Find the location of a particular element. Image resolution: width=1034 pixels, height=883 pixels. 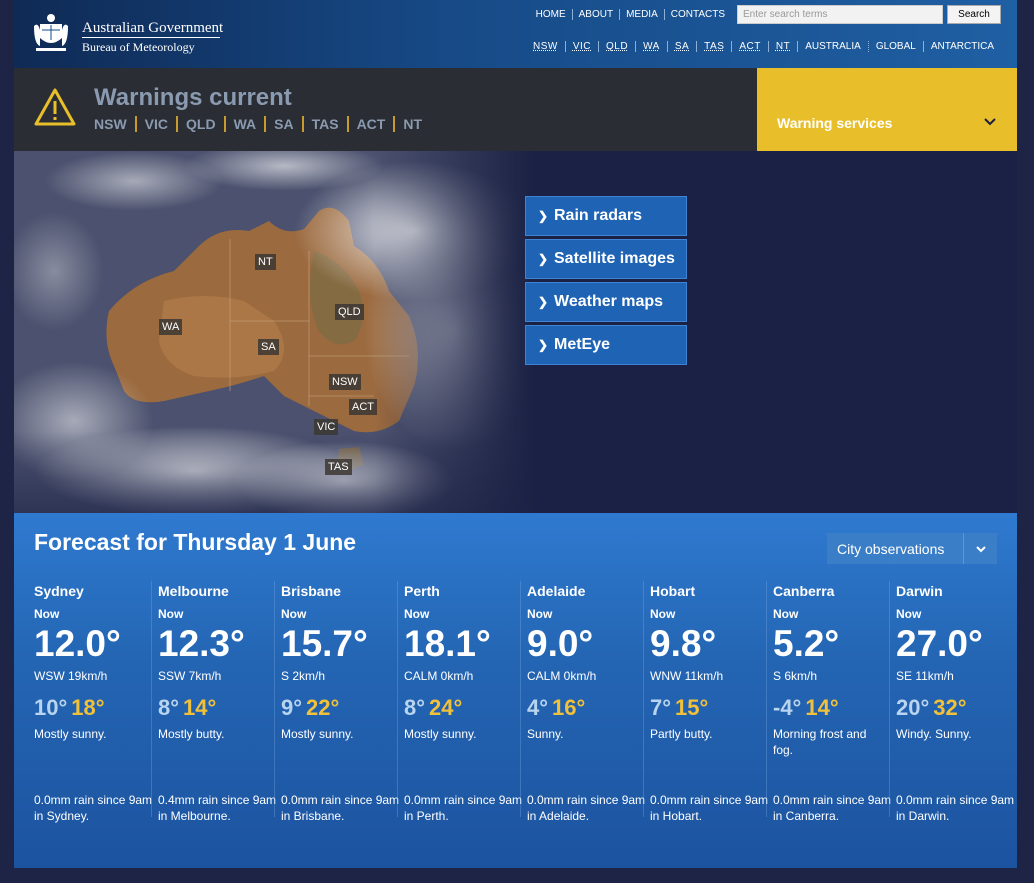

warning-link-qld: QLD is located at coordinates (202, 124).